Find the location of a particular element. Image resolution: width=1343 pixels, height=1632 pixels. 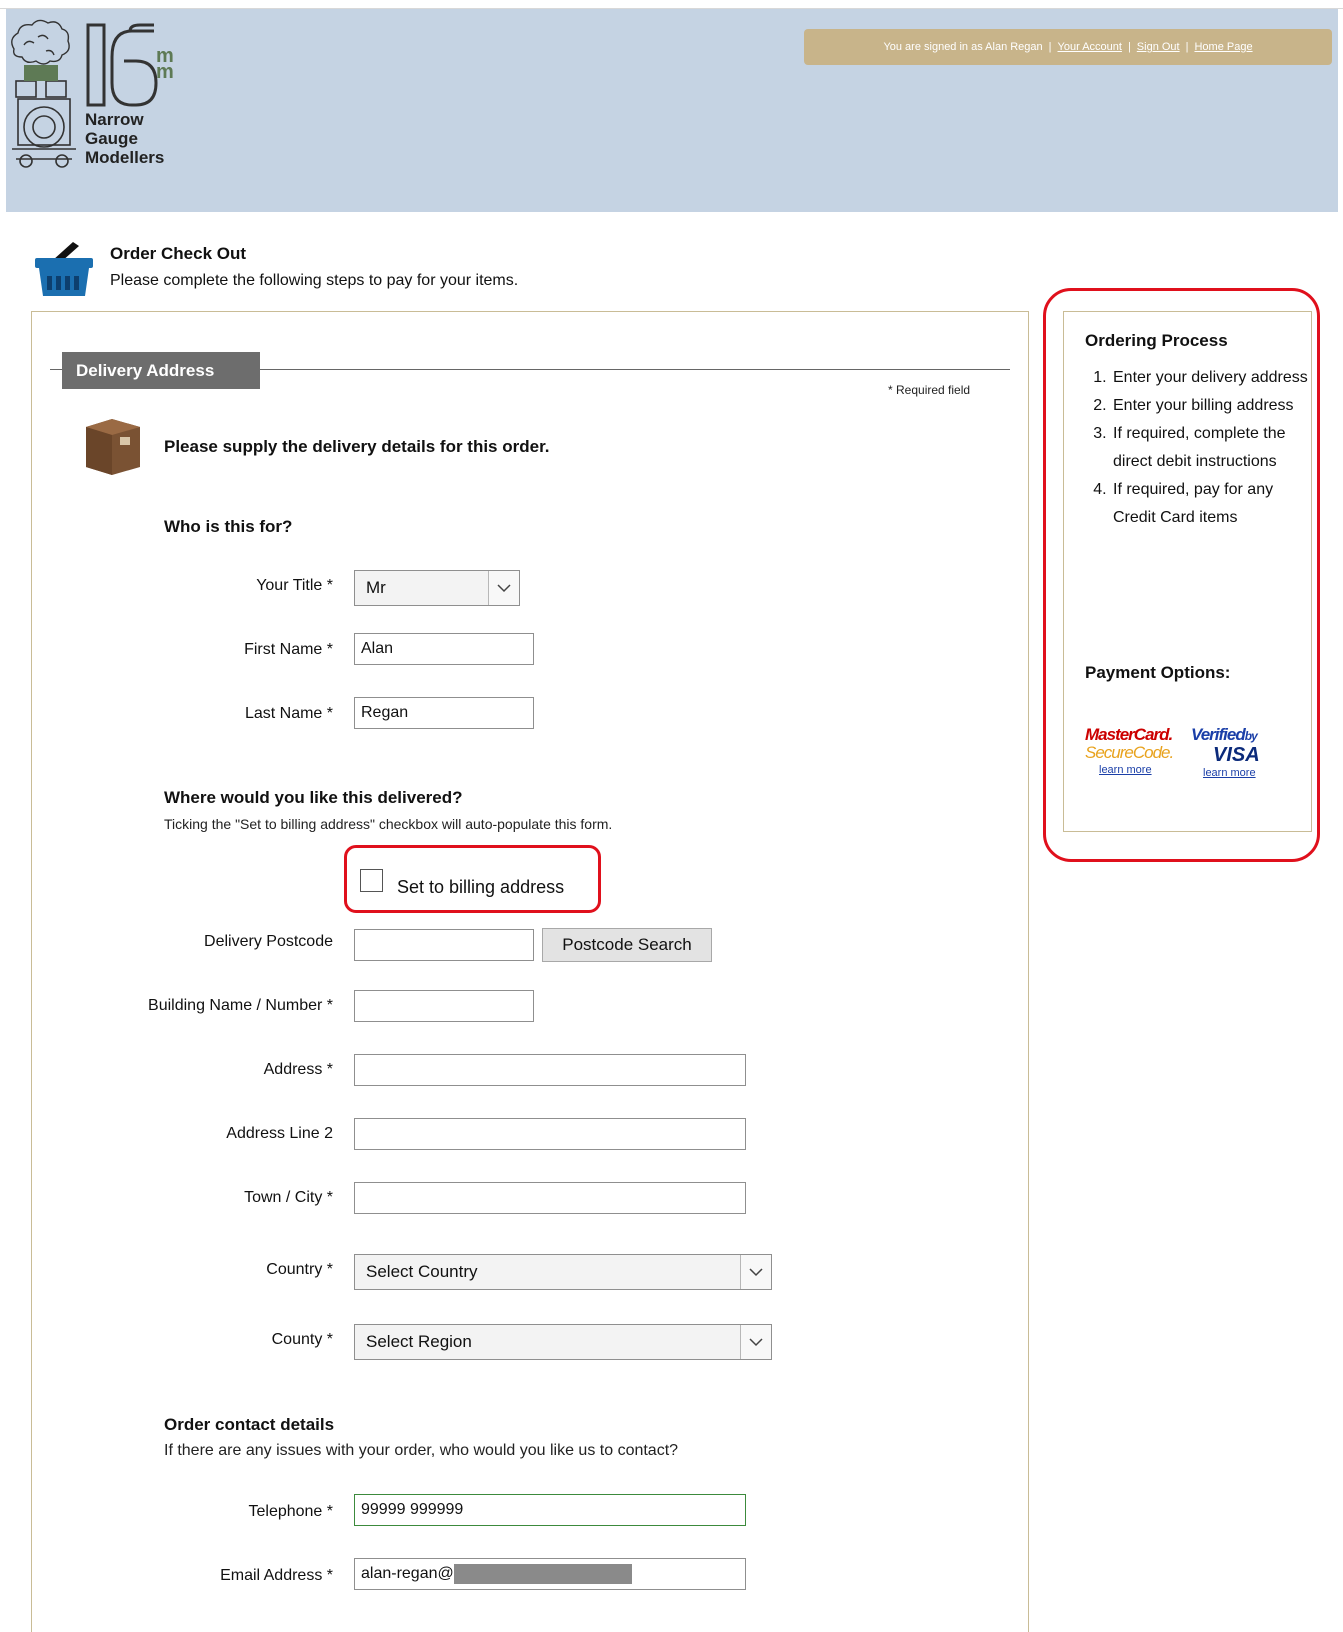

logo-line-1: Narrow is located at coordinates (114, 119).